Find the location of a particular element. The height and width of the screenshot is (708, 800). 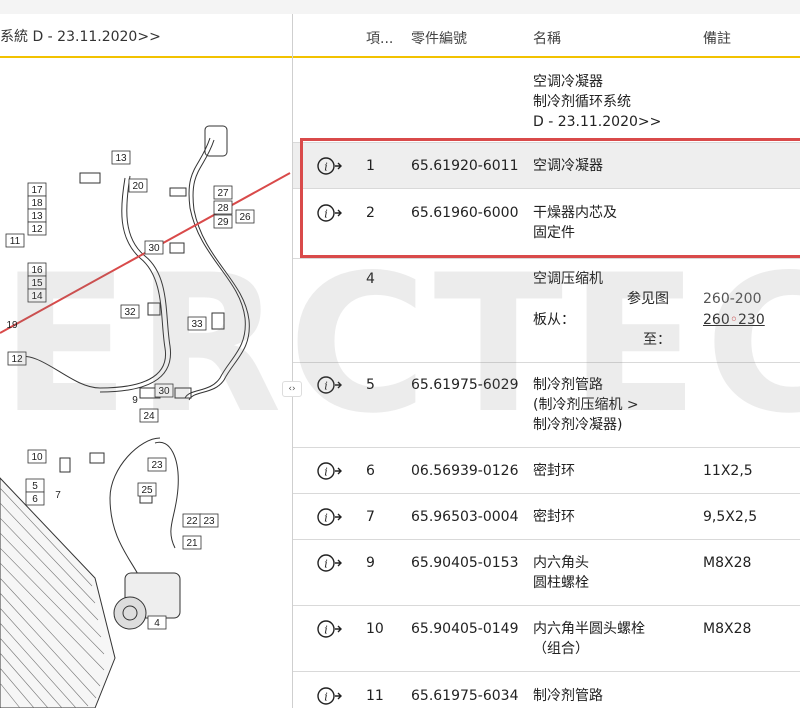

callout-18: 18 is located at coordinates (37, 203).